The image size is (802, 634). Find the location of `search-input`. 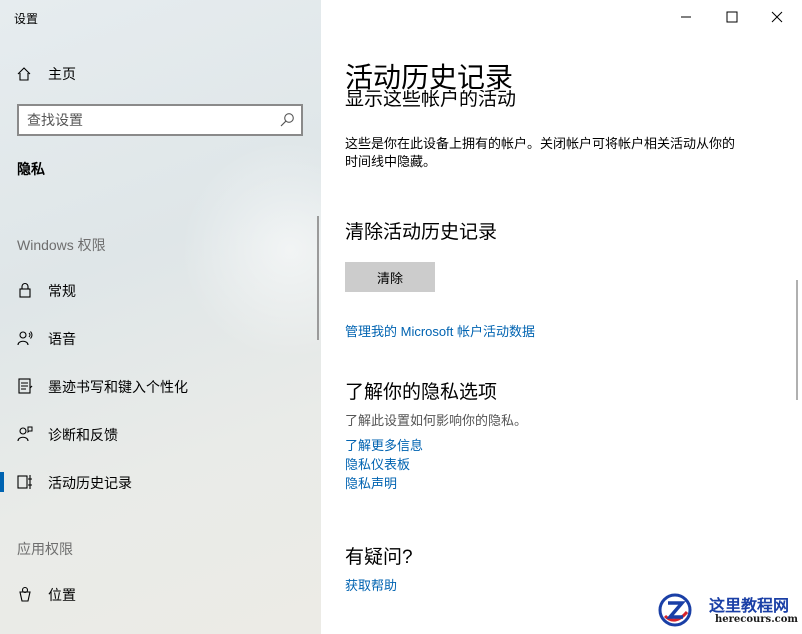

search-input is located at coordinates (147, 120).